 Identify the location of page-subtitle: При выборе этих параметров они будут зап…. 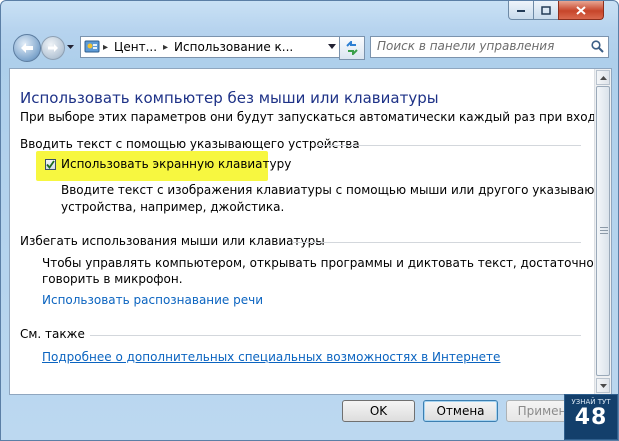
(316, 117).